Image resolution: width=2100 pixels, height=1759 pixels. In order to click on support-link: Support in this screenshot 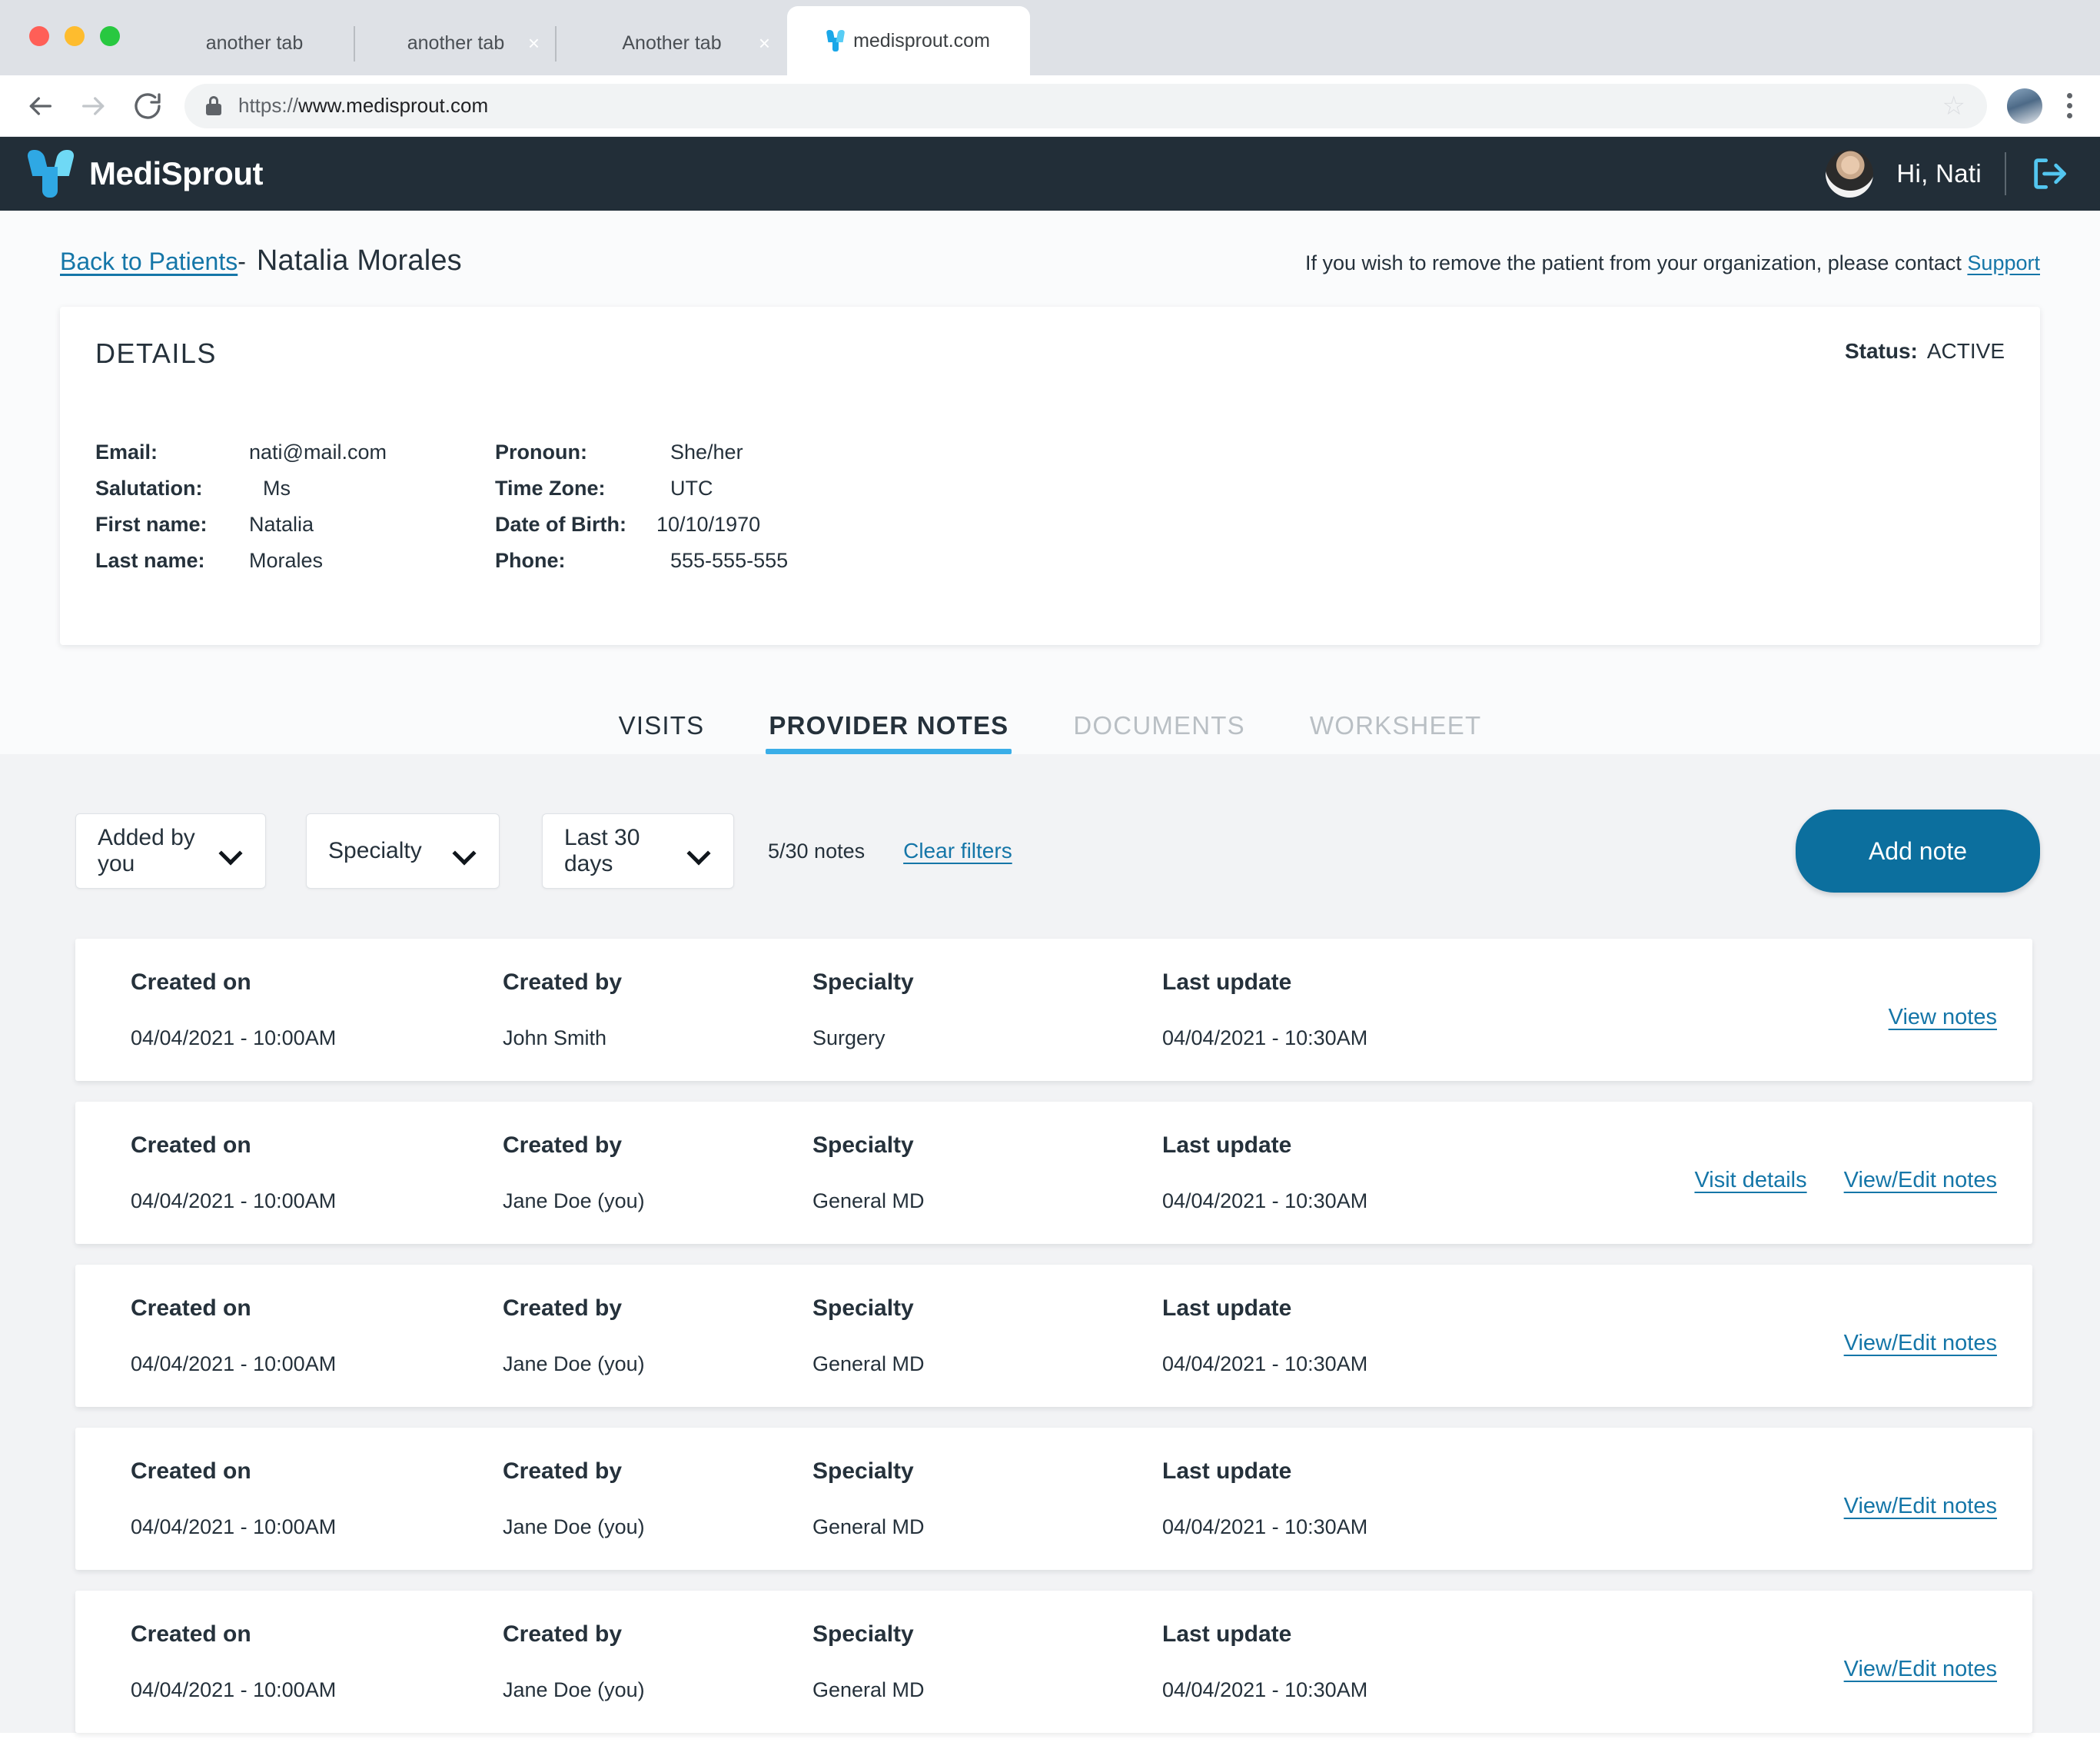, I will do `click(2003, 262)`.